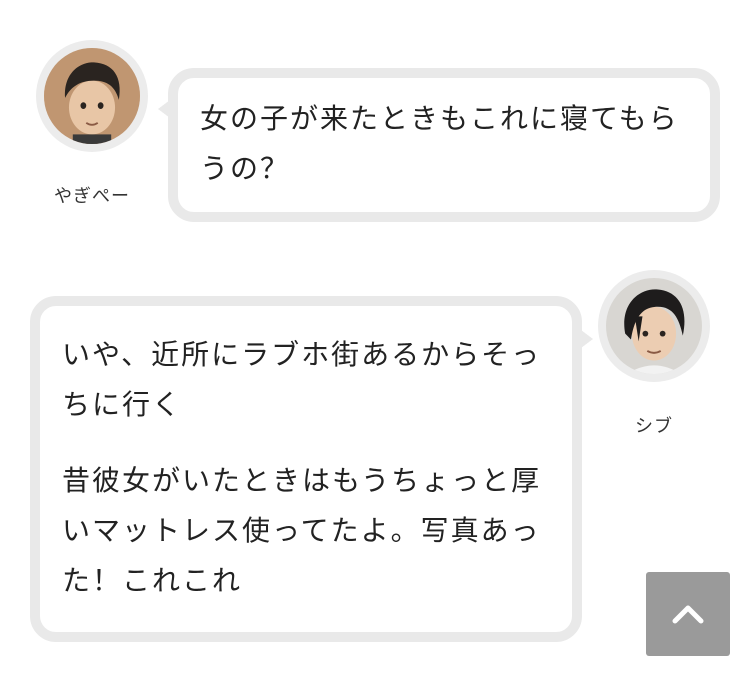 Image resolution: width=750 pixels, height=675 pixels. I want to click on avatar-yagipe, so click(92, 96).